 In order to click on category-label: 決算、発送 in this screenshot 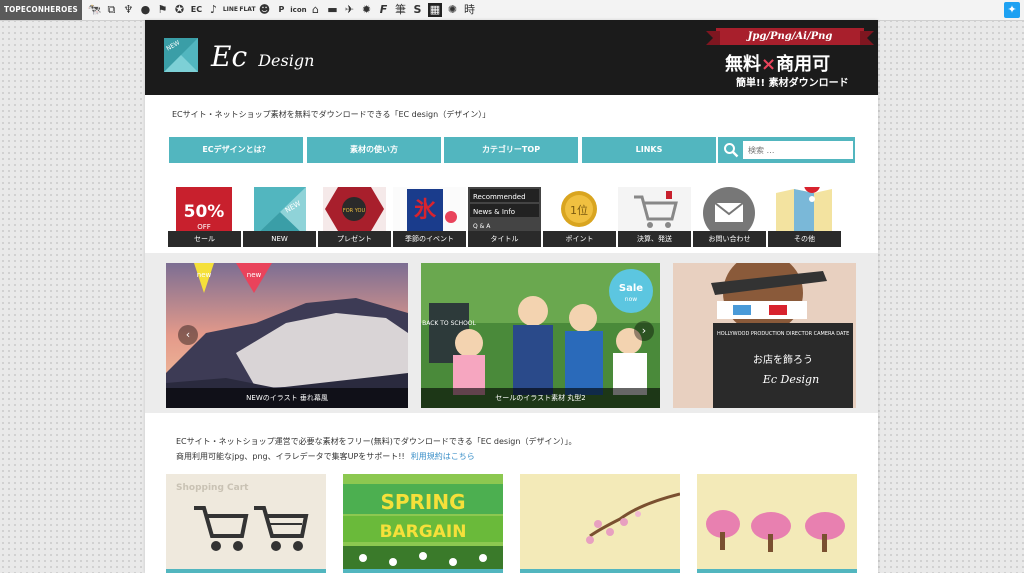, I will do `click(654, 239)`.